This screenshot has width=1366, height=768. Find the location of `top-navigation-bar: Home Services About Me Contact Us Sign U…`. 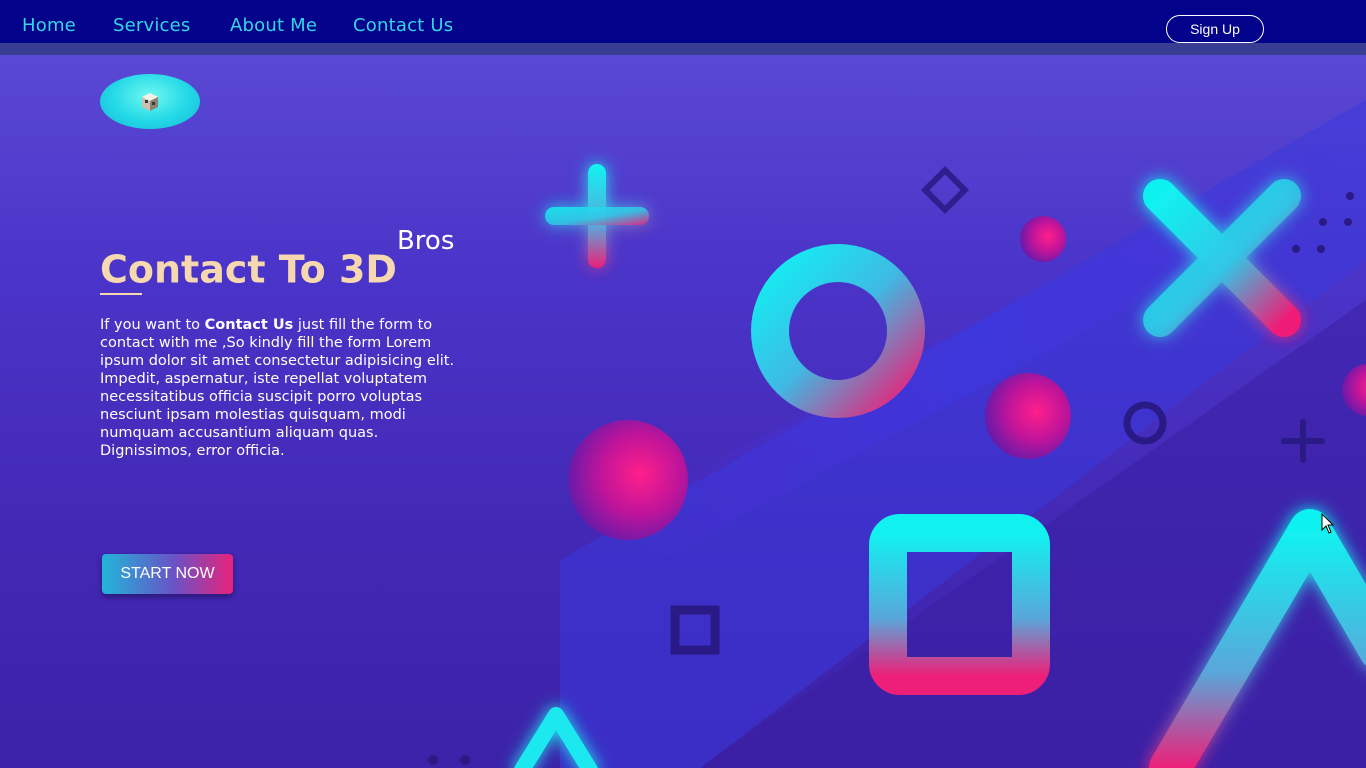

top-navigation-bar: Home Services About Me Contact Us Sign U… is located at coordinates (683, 21).